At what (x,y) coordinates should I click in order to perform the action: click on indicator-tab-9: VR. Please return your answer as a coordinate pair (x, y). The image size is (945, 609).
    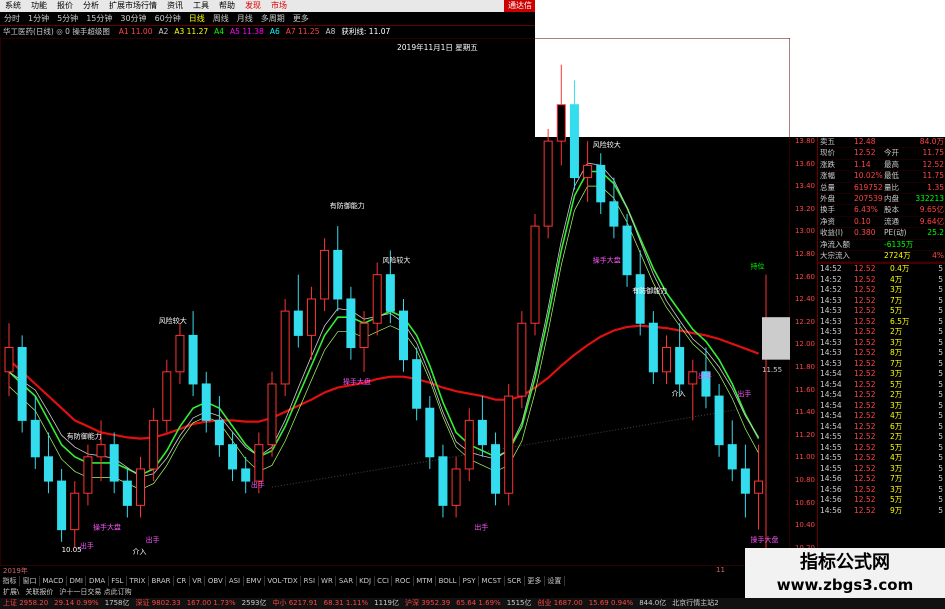
    Looking at the image, I should click on (198, 581).